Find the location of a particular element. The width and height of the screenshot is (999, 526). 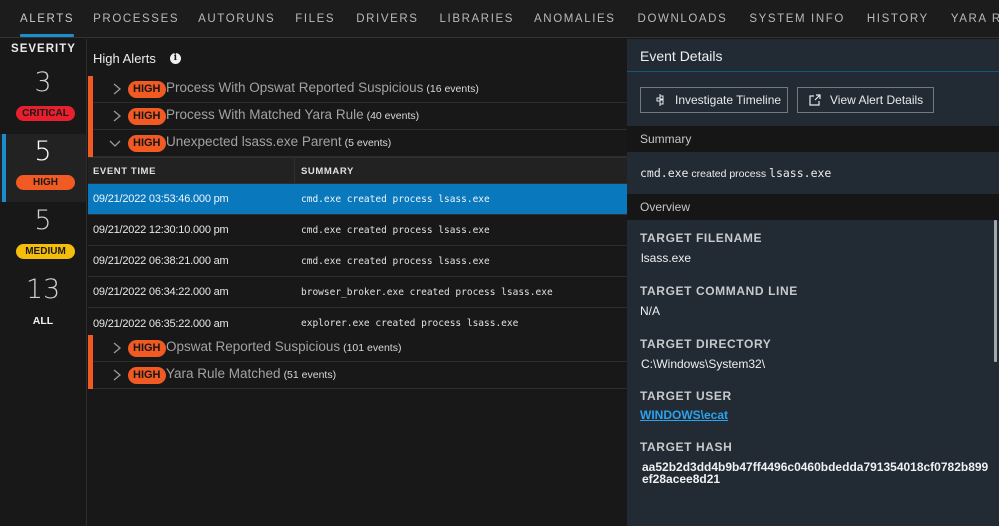

summary-text: cmd.exe created process lsass.exe is located at coordinates (735, 173).